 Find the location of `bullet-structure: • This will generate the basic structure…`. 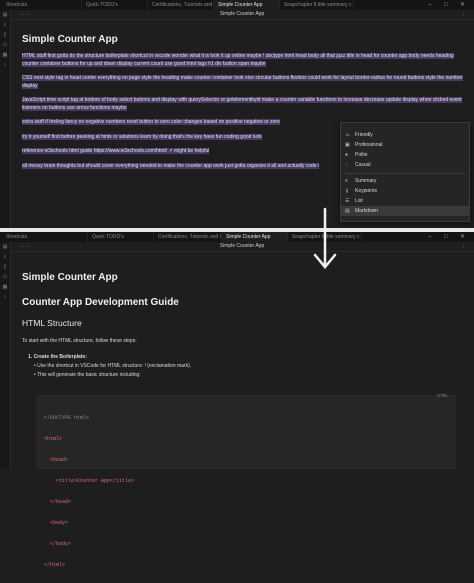

bullet-structure: • This will generate the basic structure… is located at coordinates (87, 375).